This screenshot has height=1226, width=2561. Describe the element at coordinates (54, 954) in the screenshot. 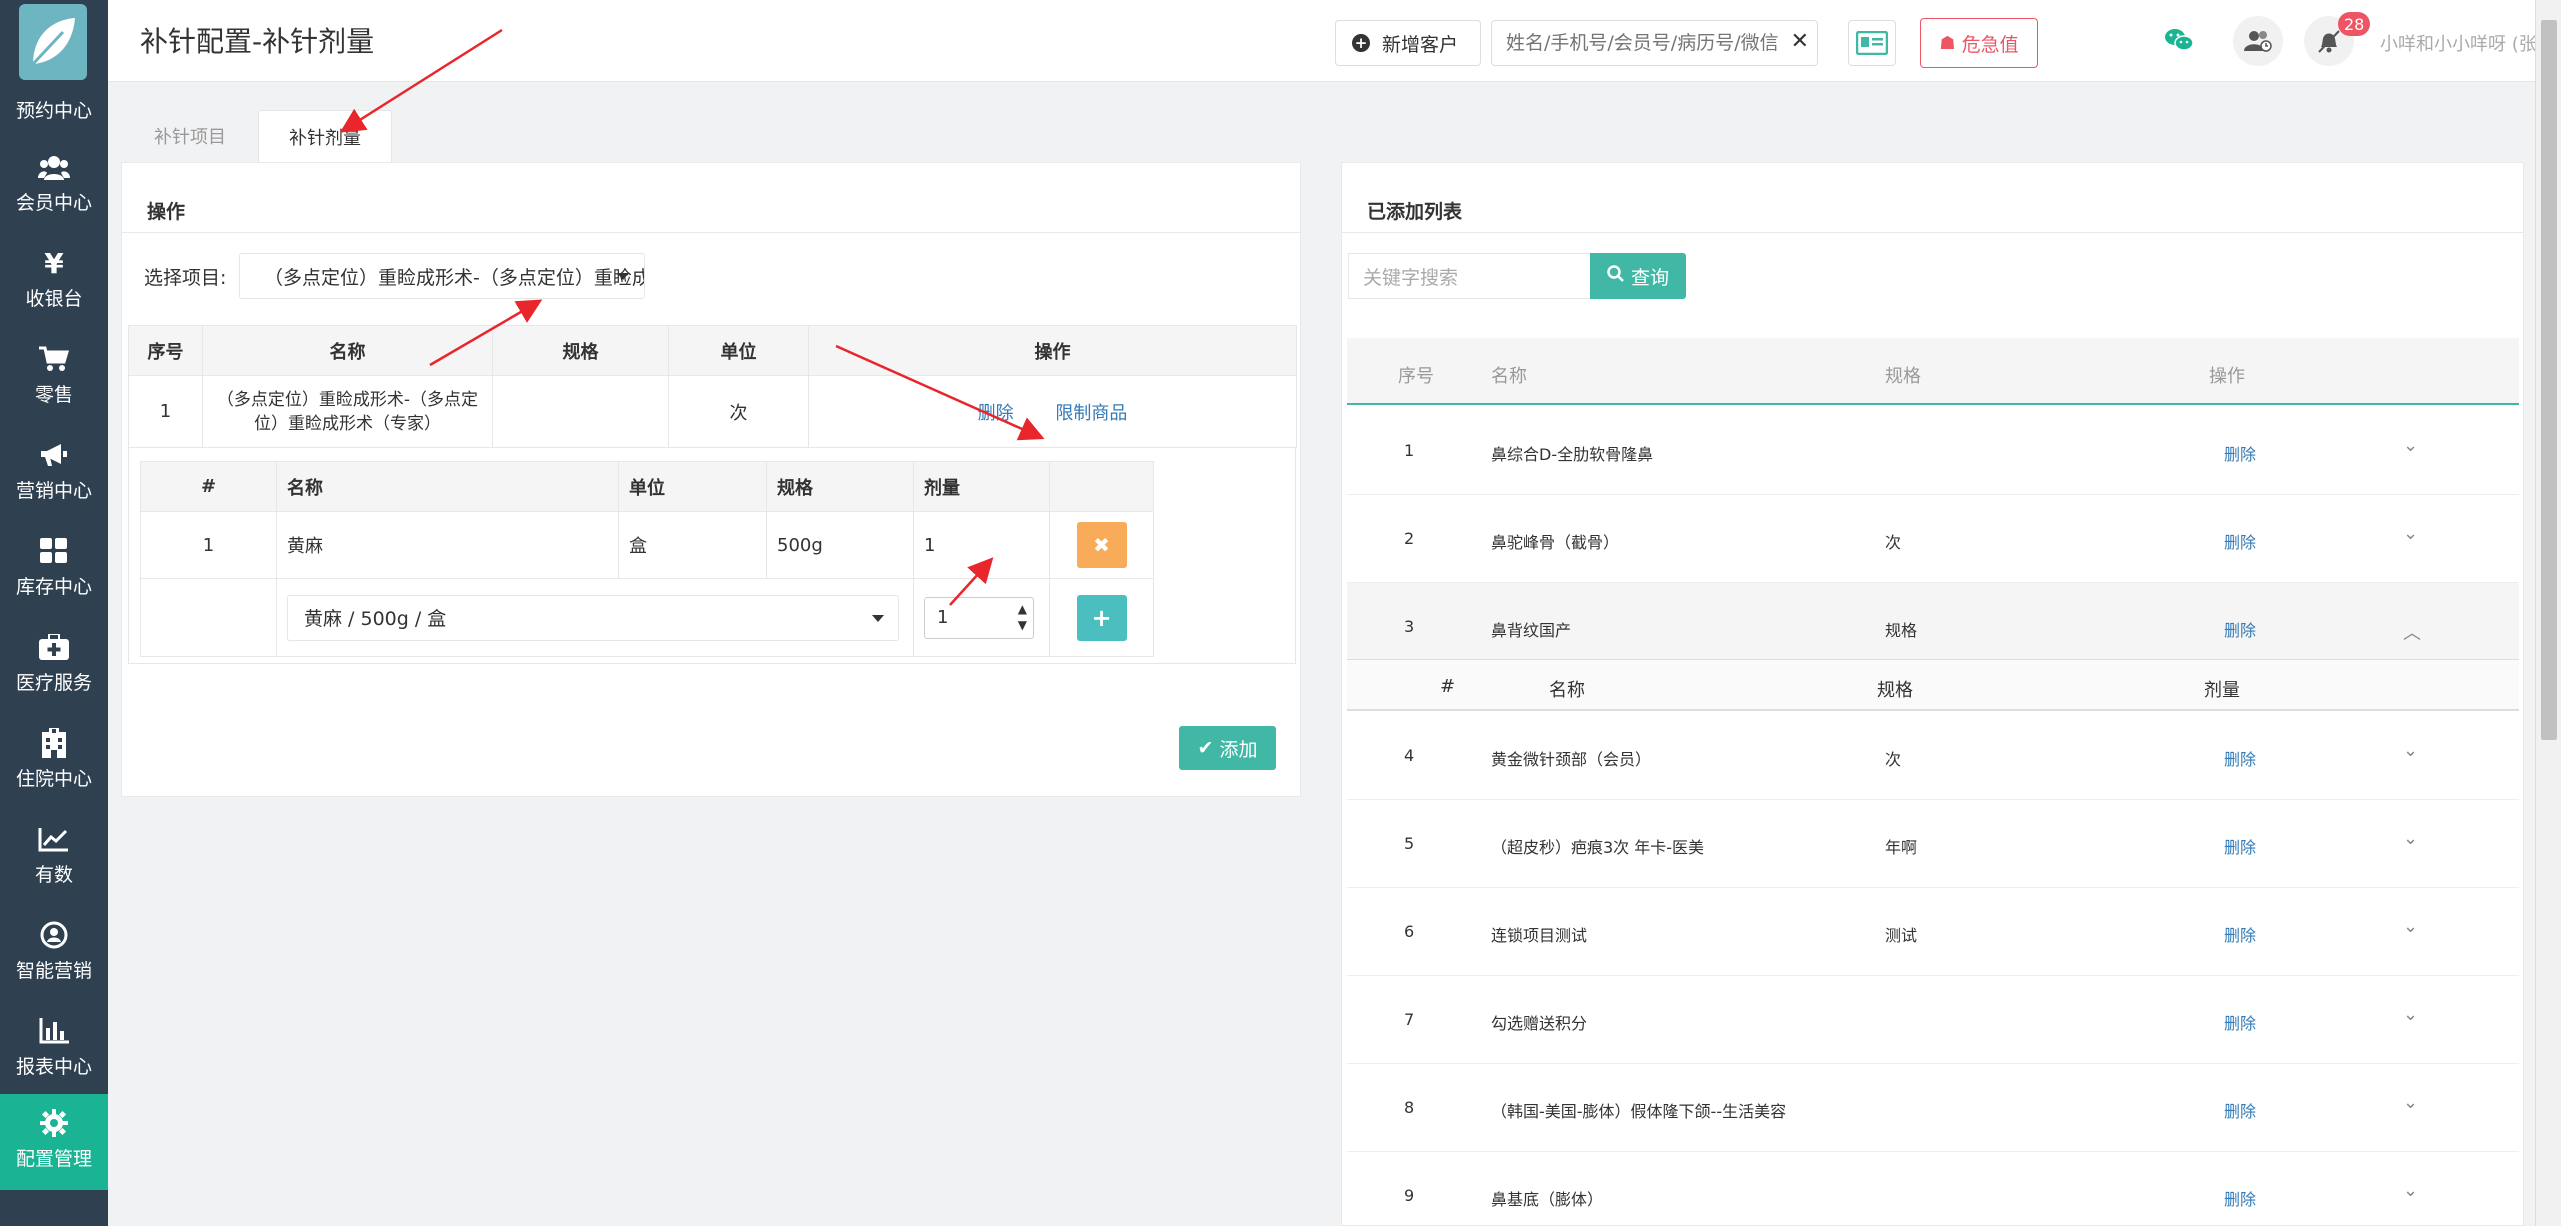

I see `sidebar-item-smart-marketing: 智能营销` at that location.